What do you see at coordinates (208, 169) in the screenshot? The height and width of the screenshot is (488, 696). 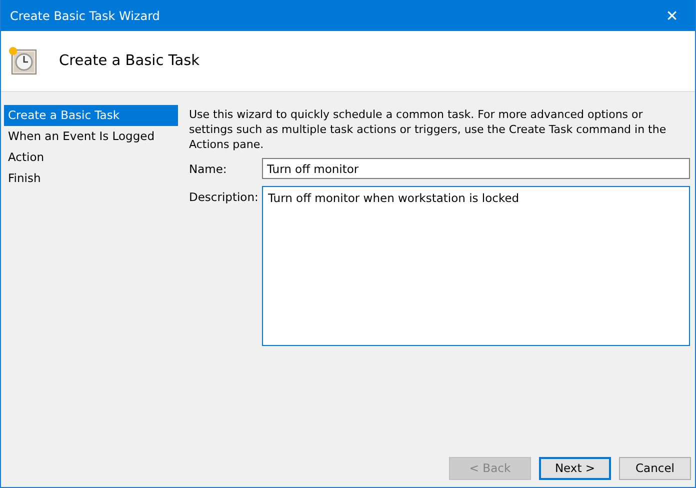 I see `name-label: Name:` at bounding box center [208, 169].